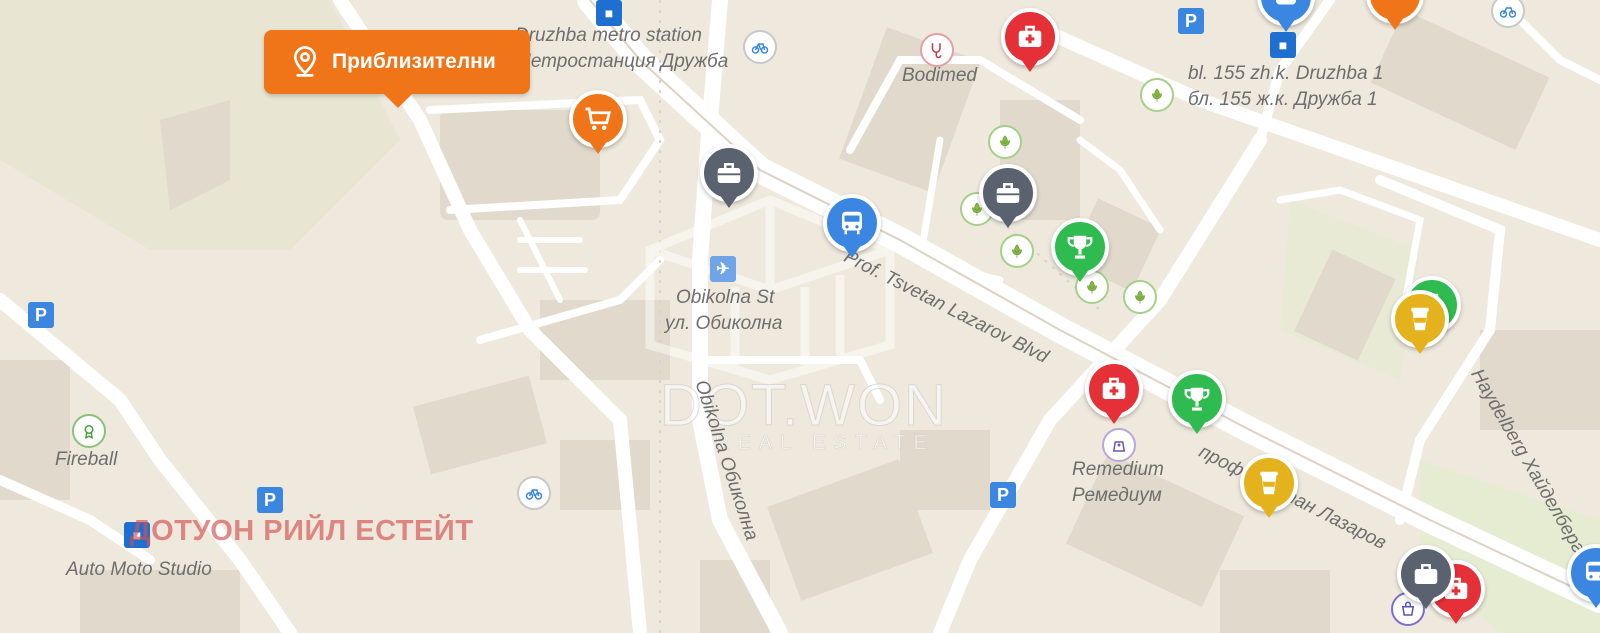 The image size is (1600, 633). Describe the element at coordinates (825, 443) in the screenshot. I see `logo-sub-text: REAL ESTATE` at that location.